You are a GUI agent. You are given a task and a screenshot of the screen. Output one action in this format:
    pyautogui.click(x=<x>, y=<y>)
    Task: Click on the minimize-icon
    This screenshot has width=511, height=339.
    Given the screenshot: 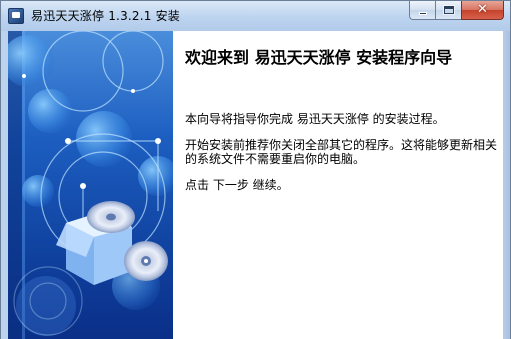 What is the action you would take?
    pyautogui.click(x=423, y=13)
    